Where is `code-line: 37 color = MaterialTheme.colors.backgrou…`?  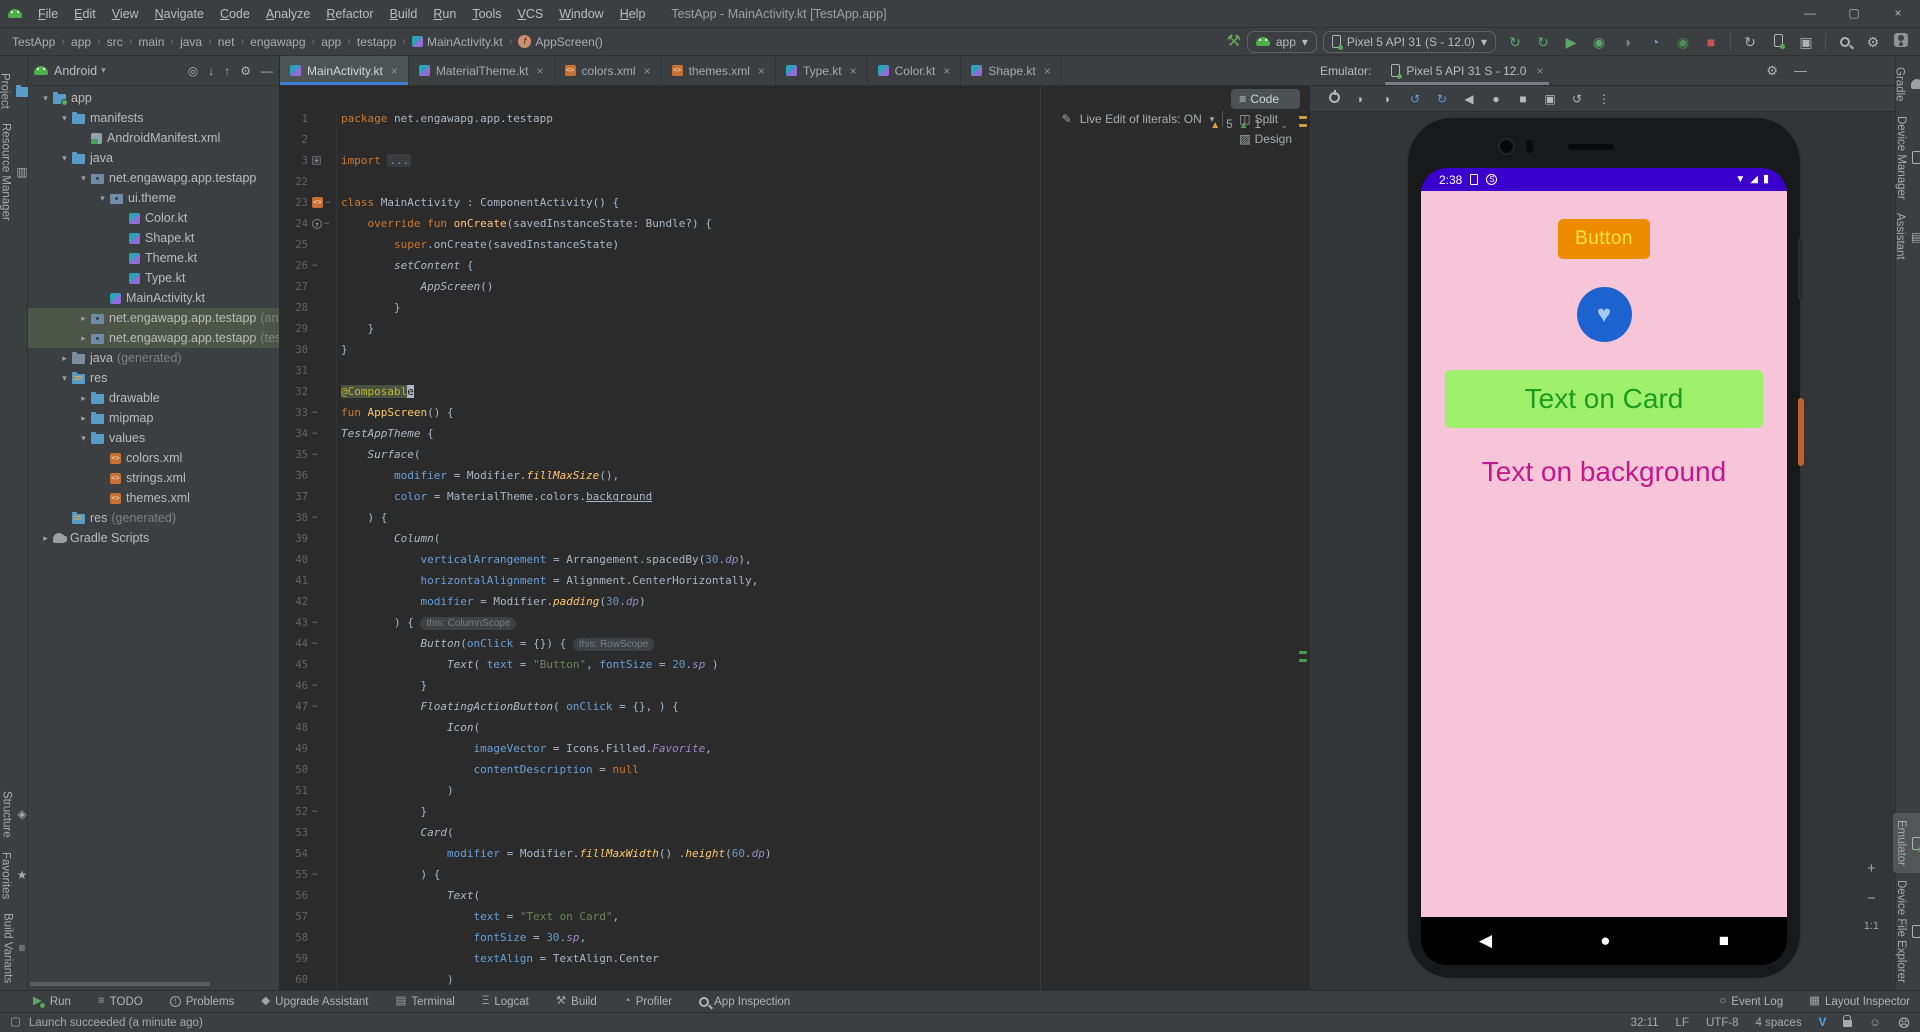
code-line: 37 color = MaterialTheme.colors.backgrou… is located at coordinates (795, 496).